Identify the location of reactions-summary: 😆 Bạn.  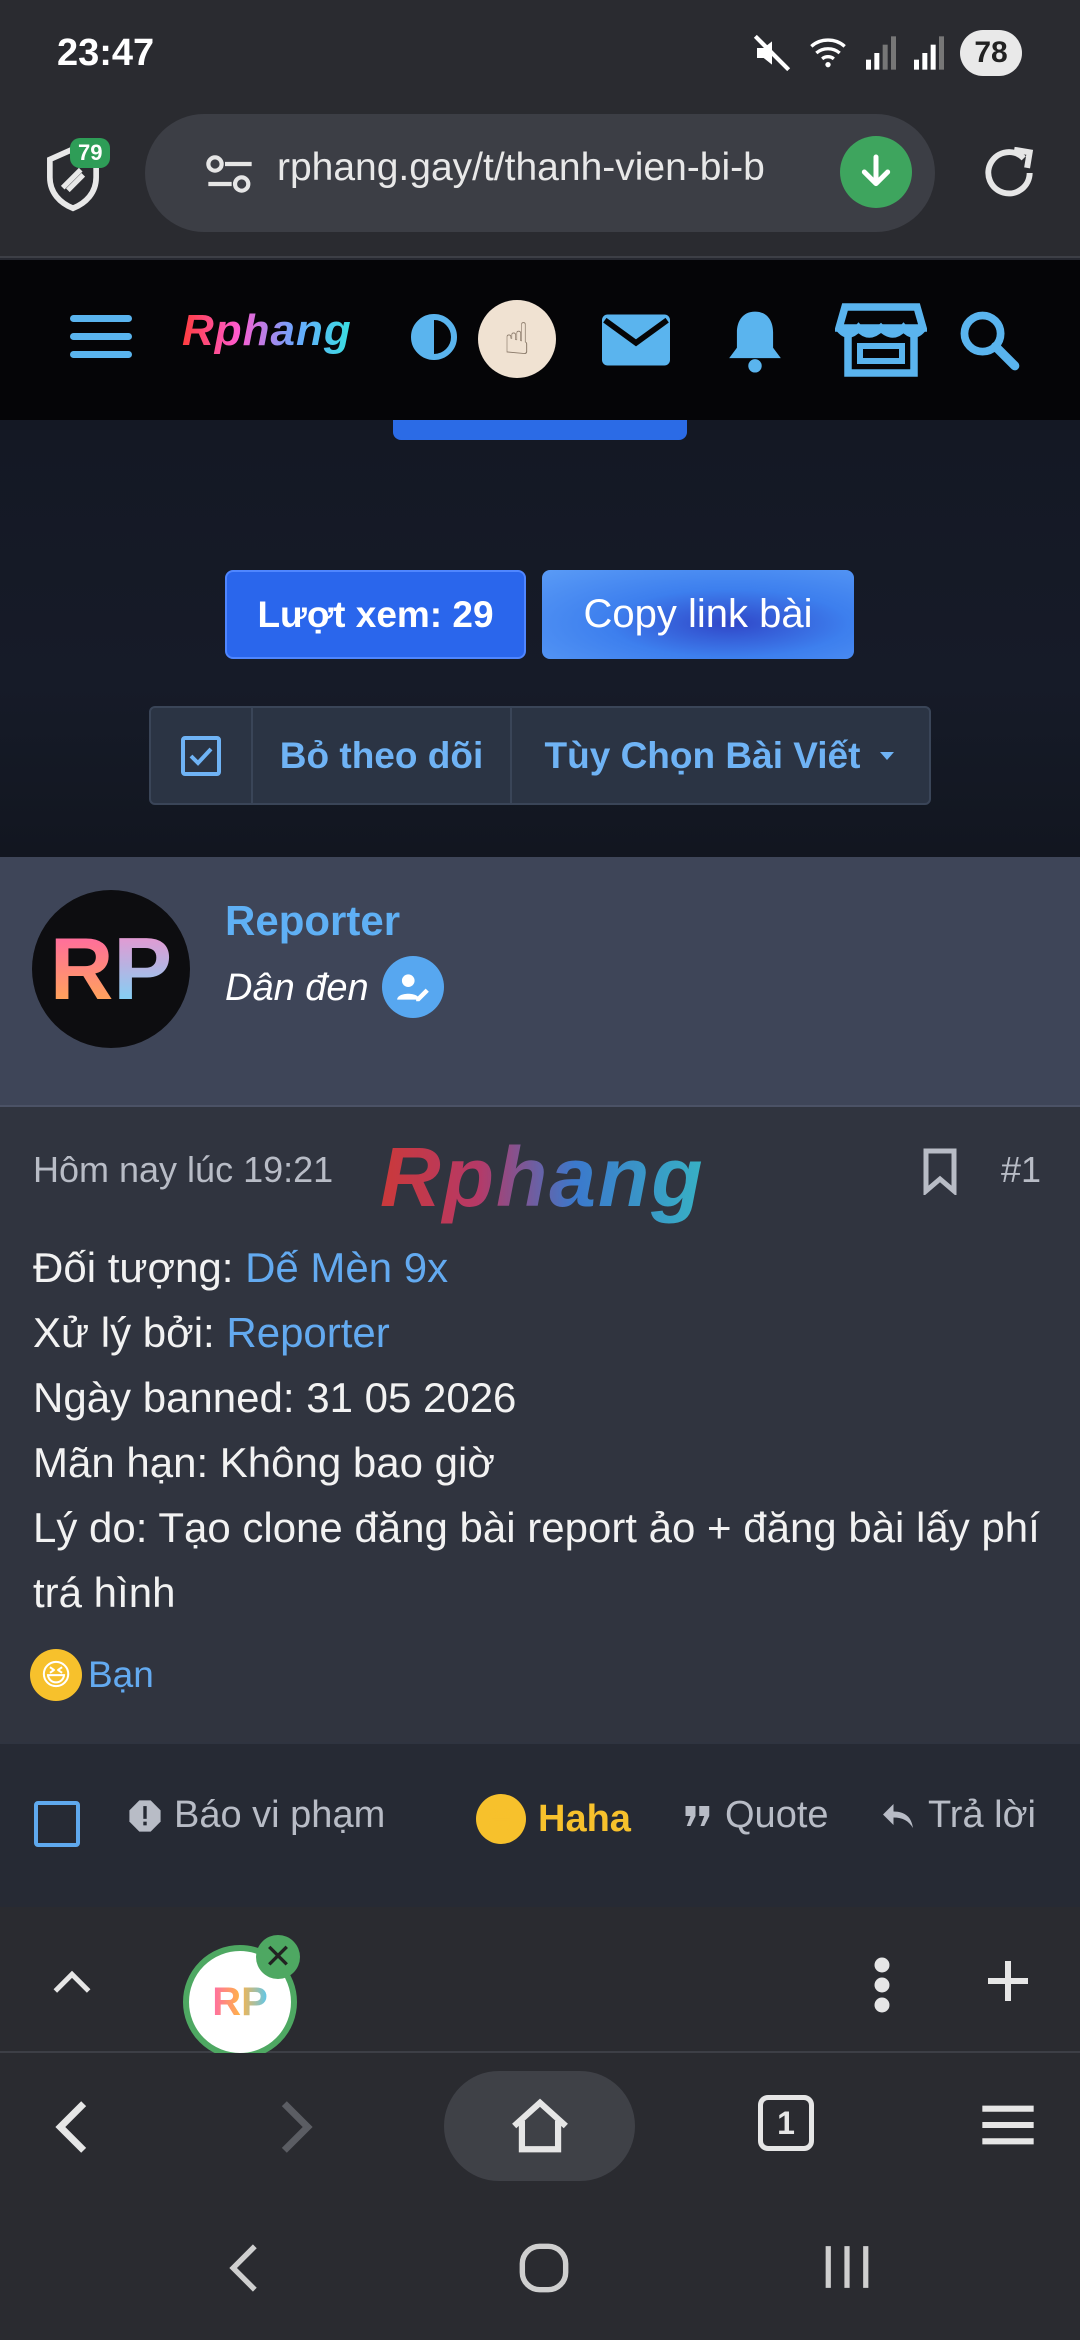
(92, 1675).